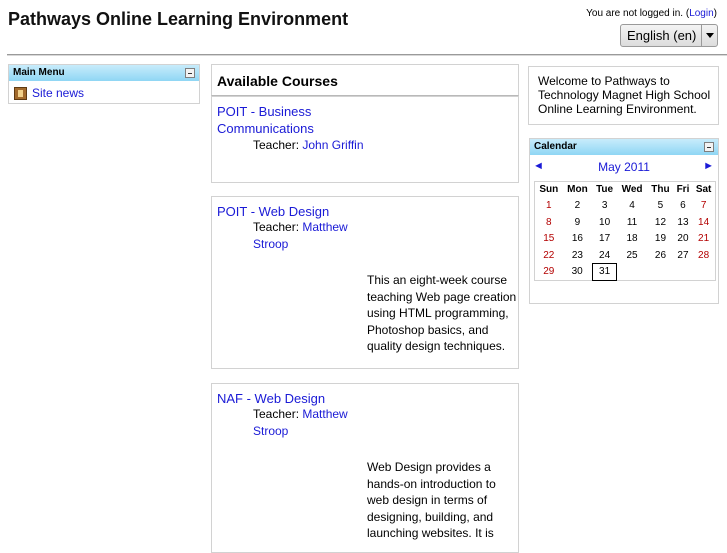  Describe the element at coordinates (703, 206) in the screenshot. I see `calendar-day: 7` at that location.